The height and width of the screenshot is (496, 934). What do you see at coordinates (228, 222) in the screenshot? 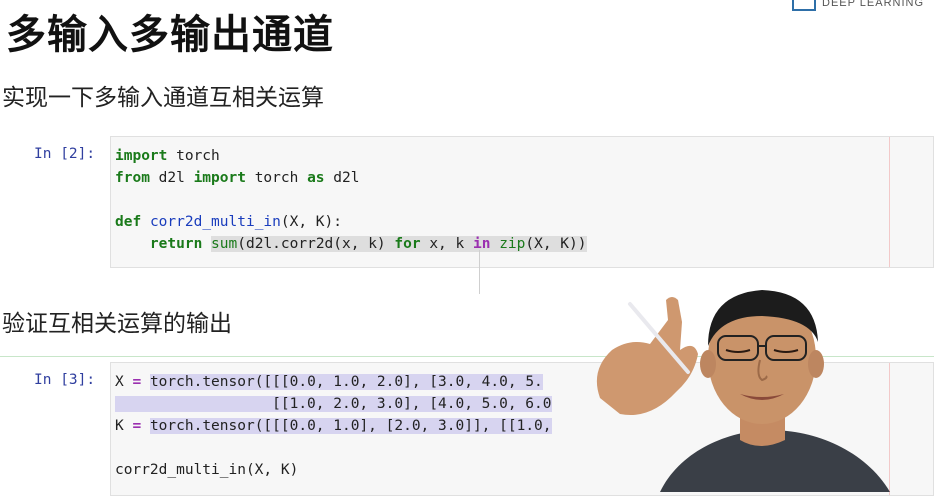
I see `code-line-4: def corr2d_multi_in(X, K):` at bounding box center [228, 222].